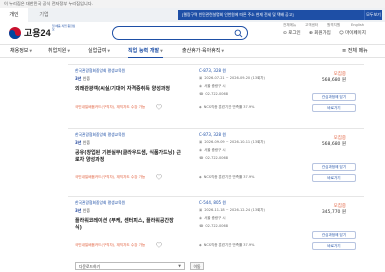  What do you see at coordinates (311, 25) in the screenshot?
I see `header-link-customer-center: 고객센터` at bounding box center [311, 25].